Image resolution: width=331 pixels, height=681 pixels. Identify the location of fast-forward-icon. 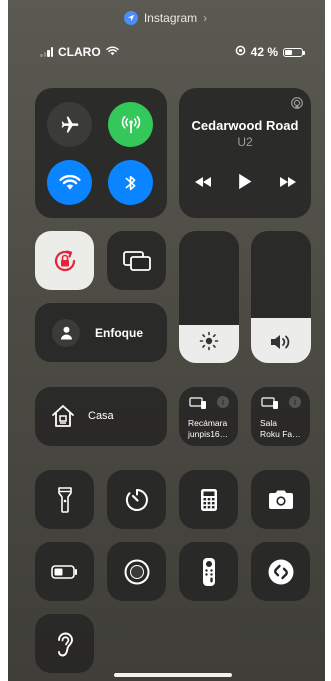
(288, 182).